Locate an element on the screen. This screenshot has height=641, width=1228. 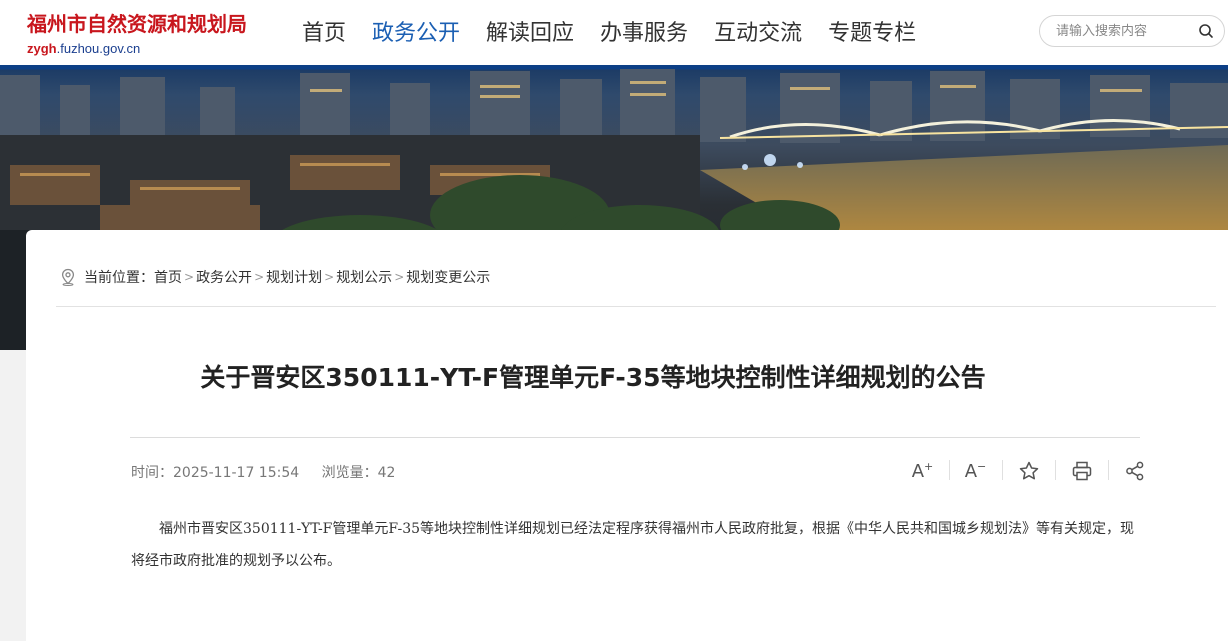
breadcrumb-item-planning: 规划计划 is located at coordinates (294, 277).